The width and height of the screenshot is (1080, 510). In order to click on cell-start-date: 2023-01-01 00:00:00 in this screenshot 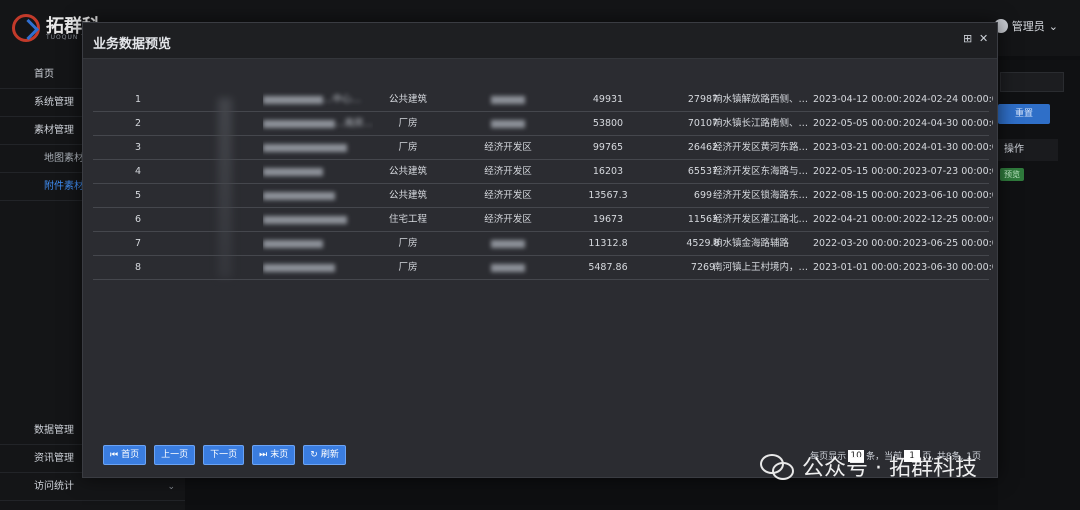, I will do `click(857, 267)`.